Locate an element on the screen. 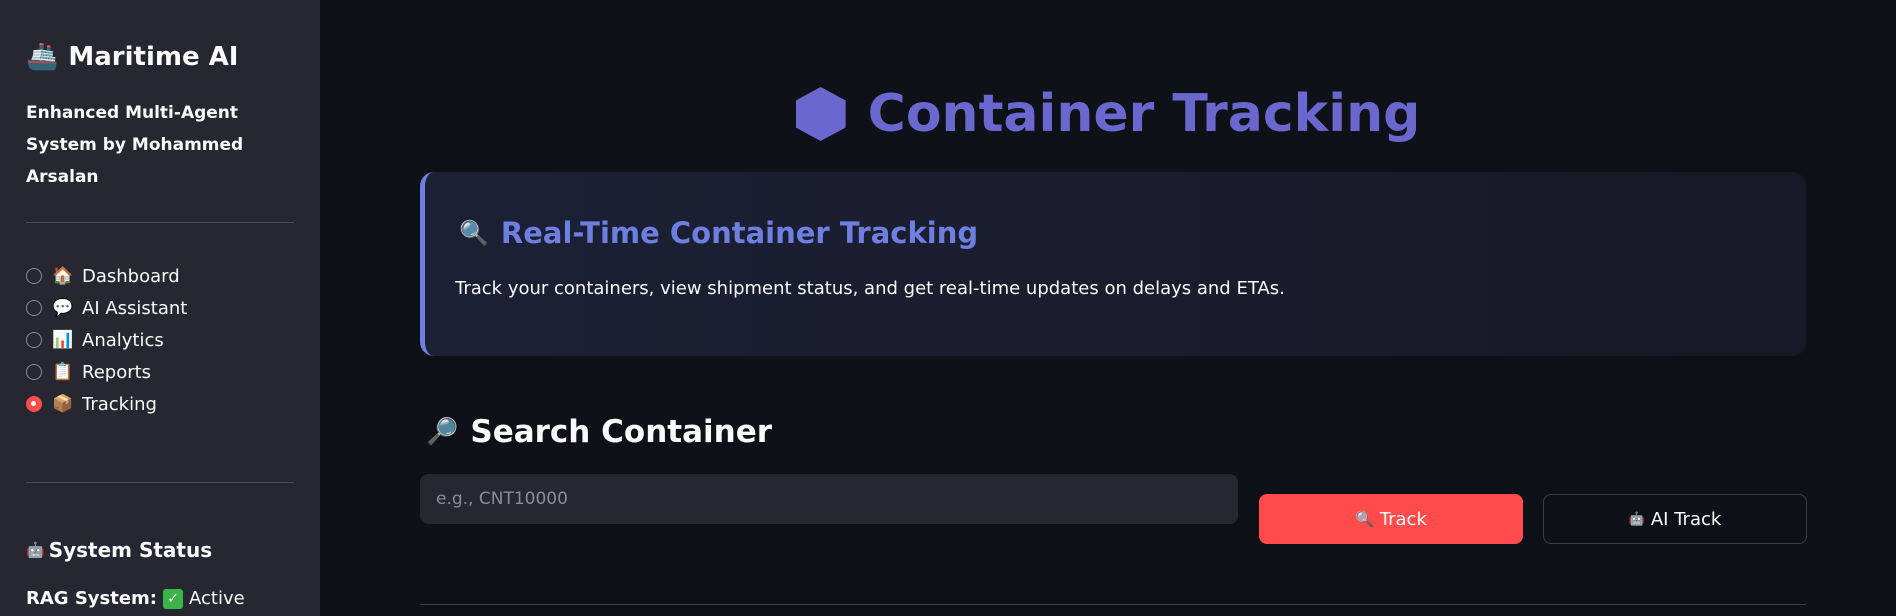 The height and width of the screenshot is (616, 1896). speech-bubble-icon: 💬 is located at coordinates (63, 308).